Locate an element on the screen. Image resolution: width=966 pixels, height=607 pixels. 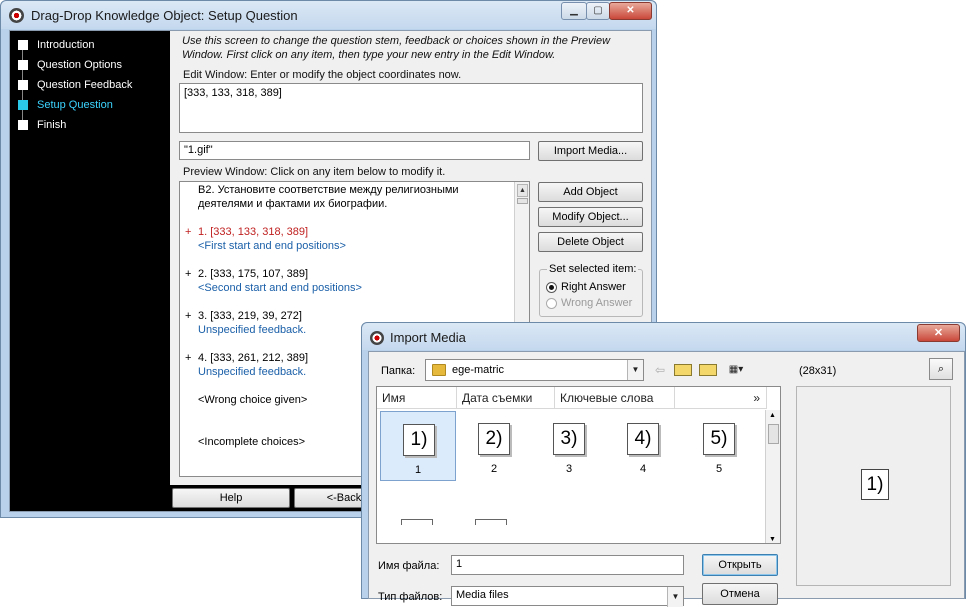
dialog-title: Import Media is located at coordinates (428, 337).